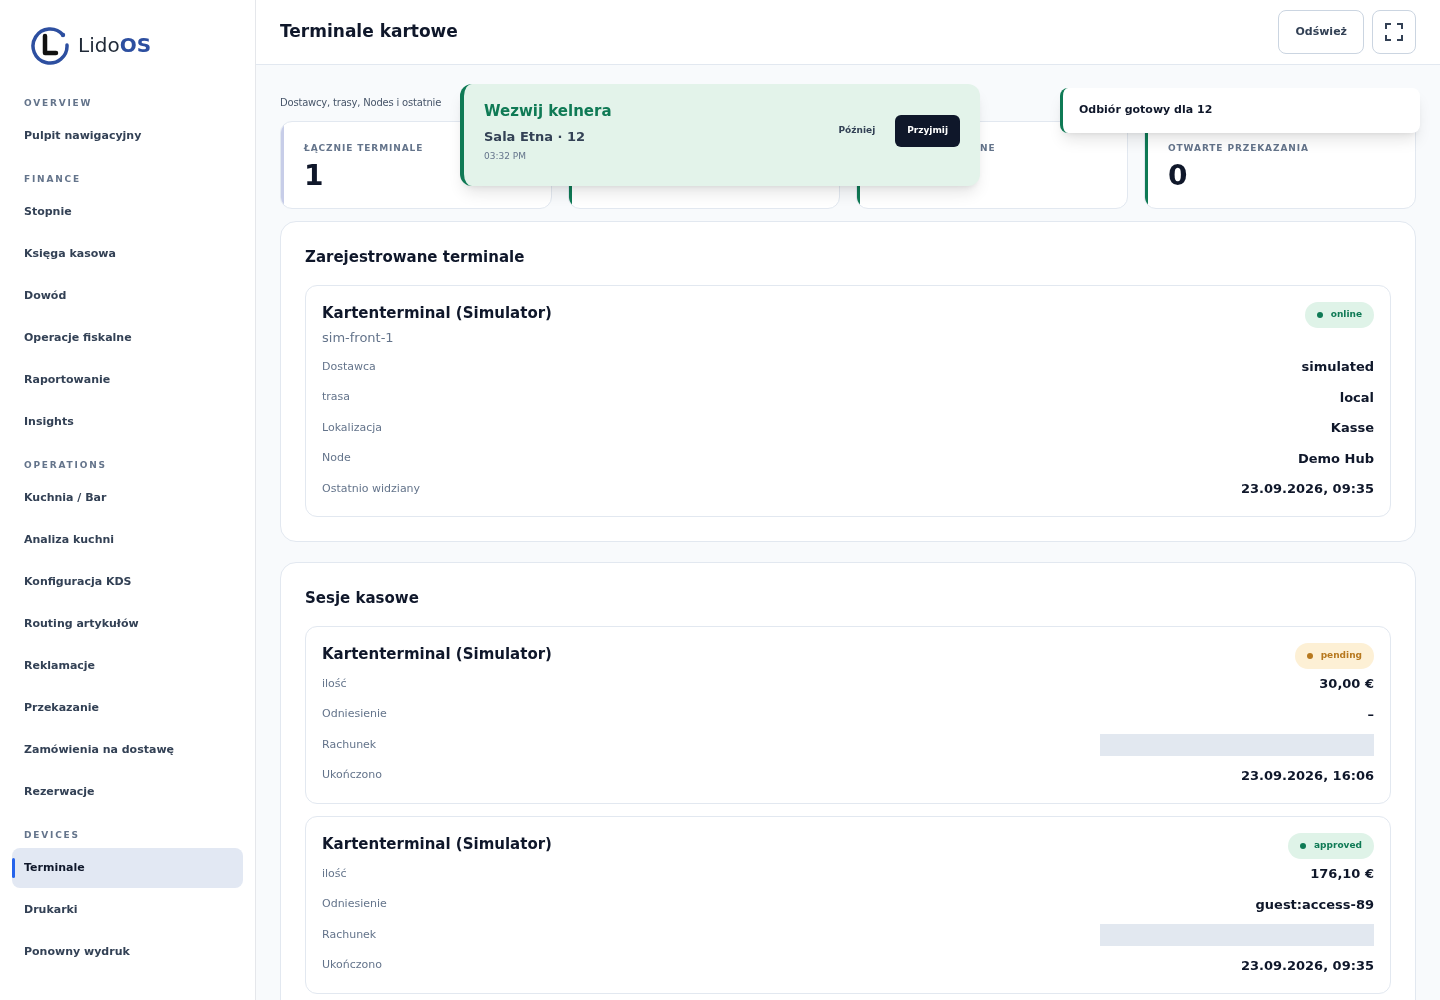  What do you see at coordinates (1352, 428) in the screenshot?
I see `field-value: Kasse` at bounding box center [1352, 428].